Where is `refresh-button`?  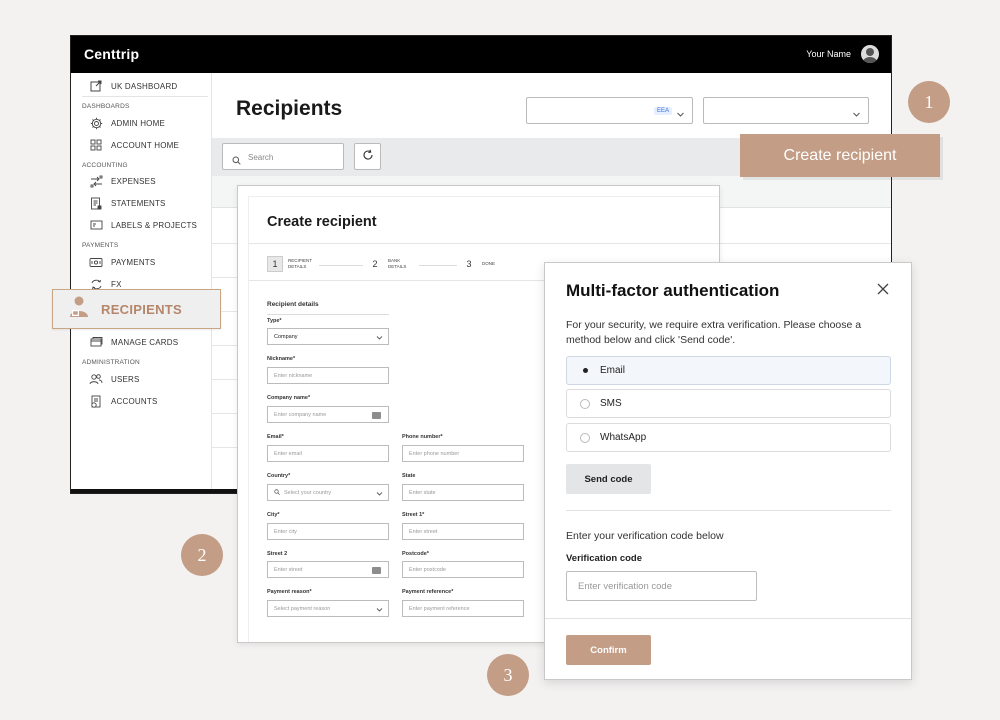
refresh-button is located at coordinates (367, 156).